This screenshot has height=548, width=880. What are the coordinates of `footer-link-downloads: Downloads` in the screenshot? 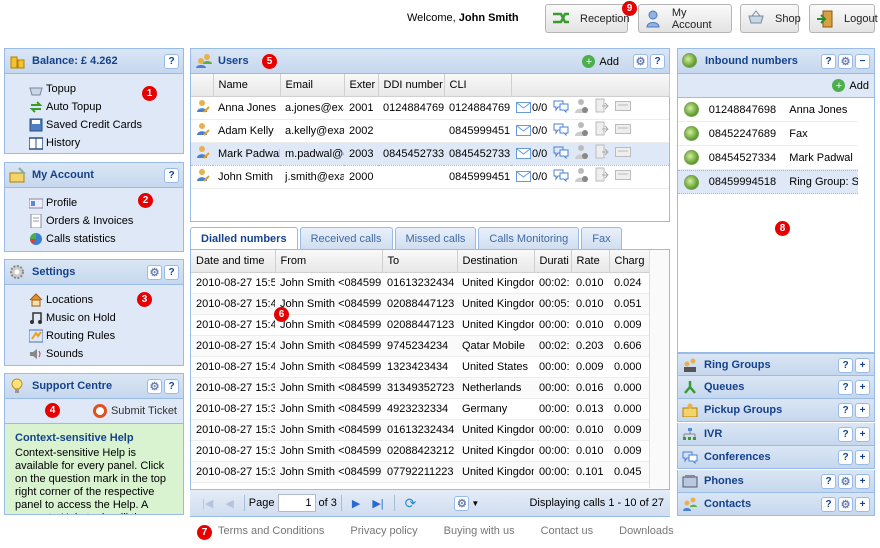 It's located at (646, 531).